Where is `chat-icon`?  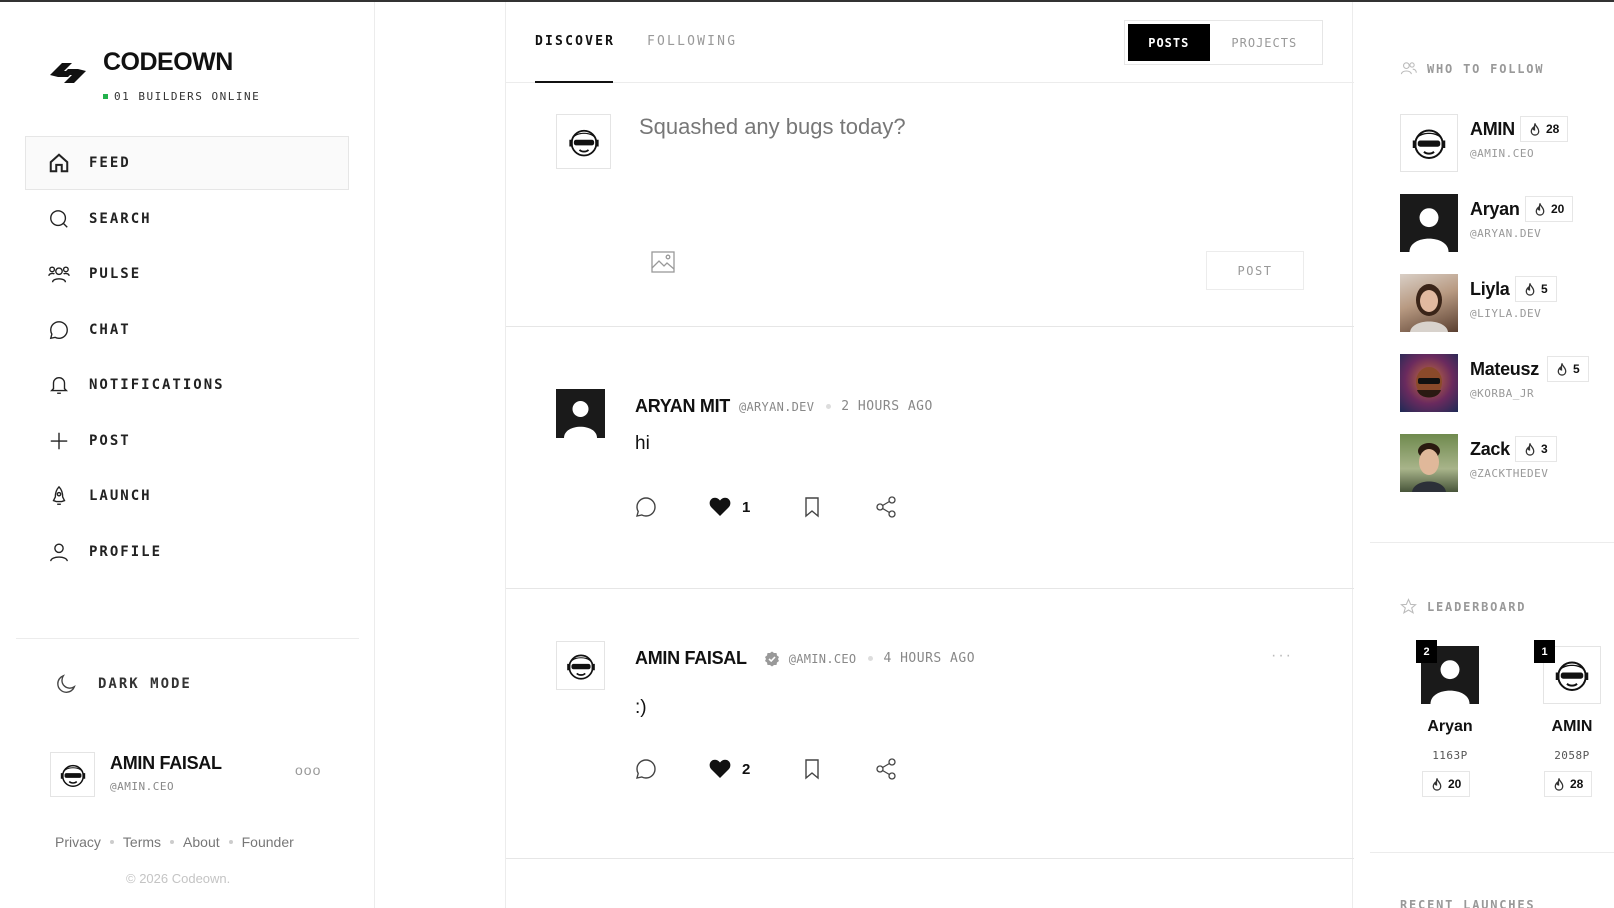 chat-icon is located at coordinates (58, 329).